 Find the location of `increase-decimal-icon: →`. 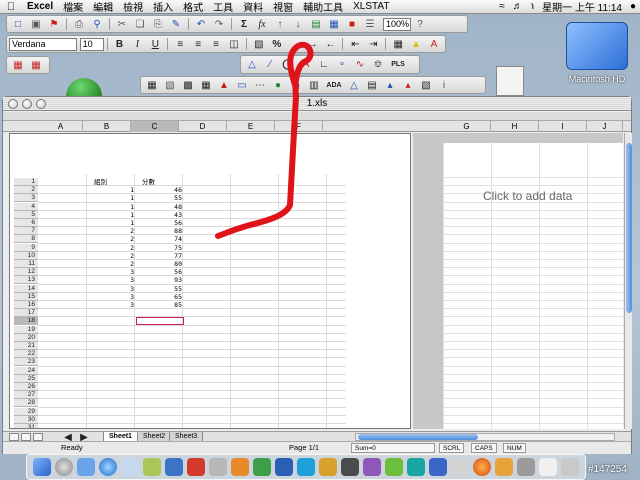

increase-decimal-icon: → is located at coordinates (313, 44).